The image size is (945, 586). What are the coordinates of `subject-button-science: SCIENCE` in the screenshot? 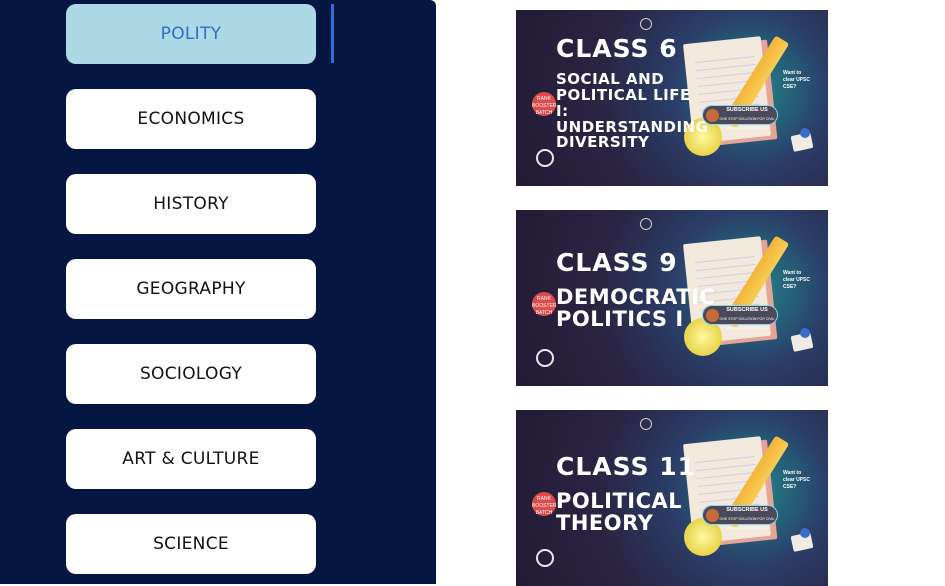 It's located at (191, 544).